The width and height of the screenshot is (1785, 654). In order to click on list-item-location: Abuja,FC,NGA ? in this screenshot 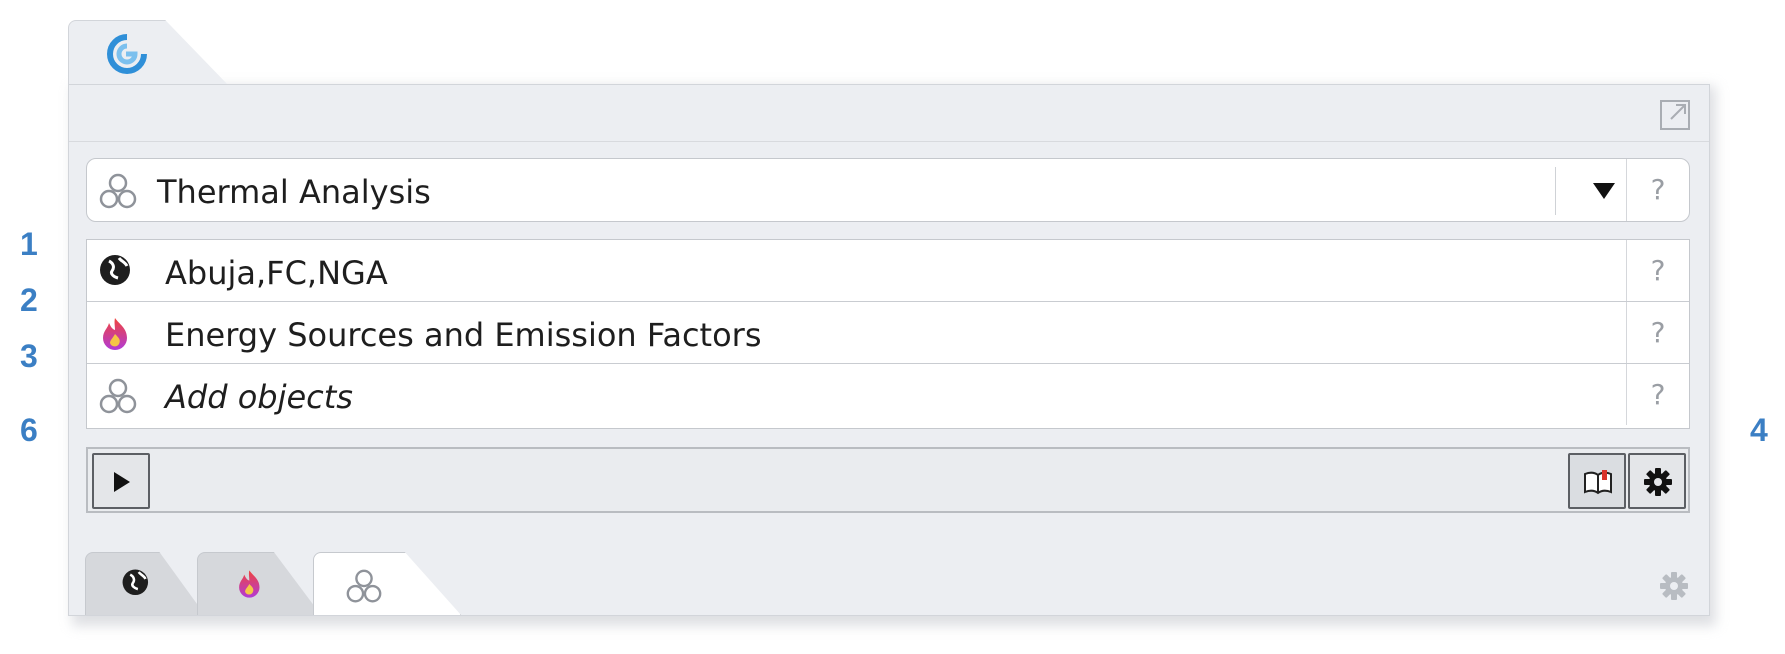, I will do `click(888, 271)`.